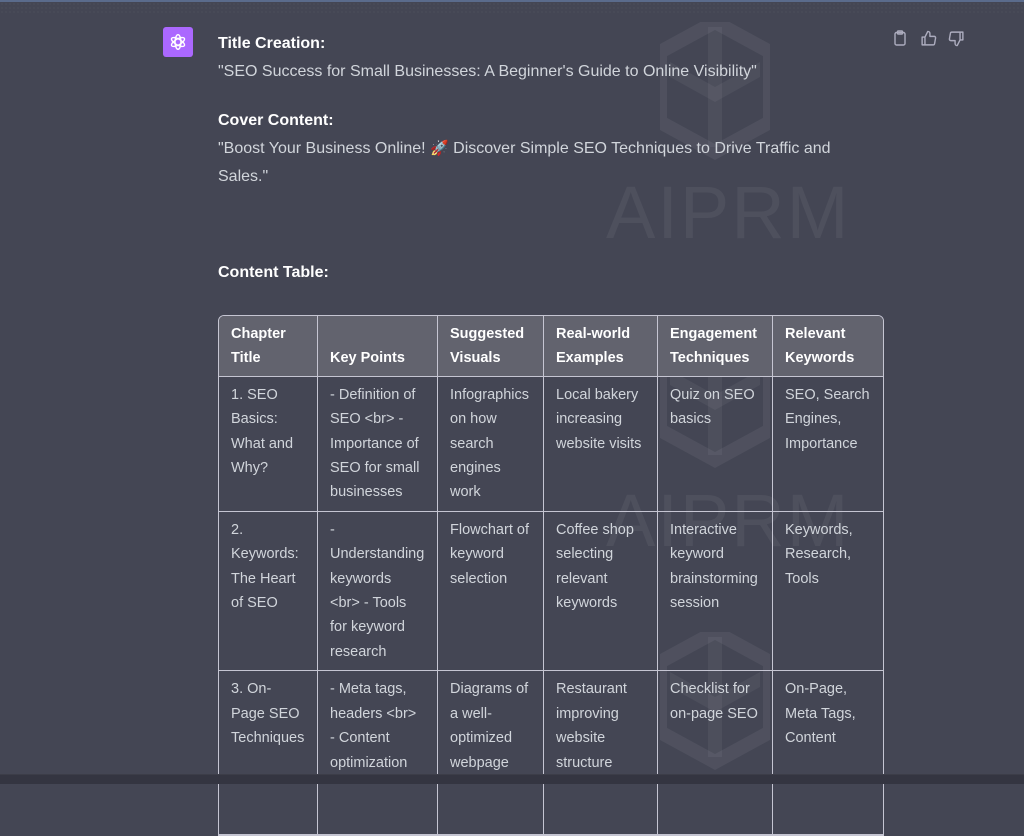 The image size is (1024, 836). I want to click on header-key-points: Key Points, so click(378, 346).